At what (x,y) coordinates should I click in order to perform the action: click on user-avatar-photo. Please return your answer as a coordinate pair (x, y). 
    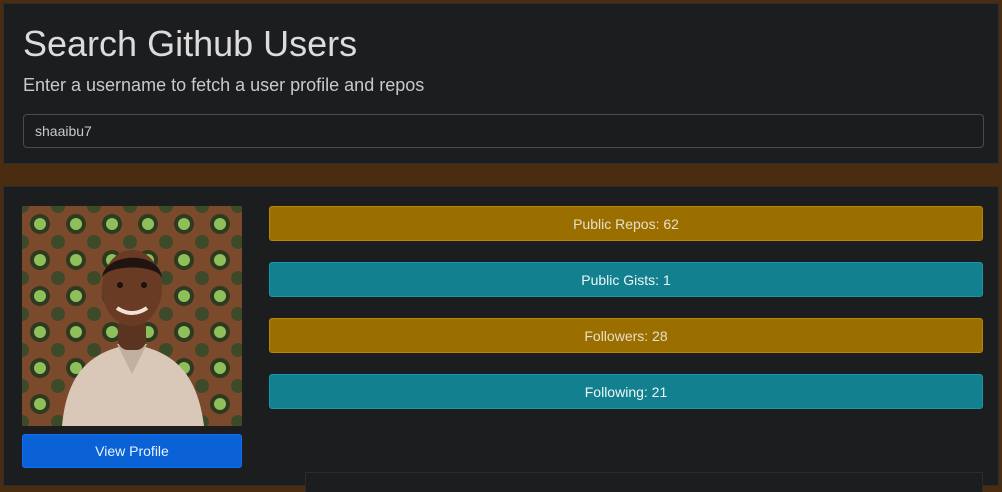
    Looking at the image, I should click on (132, 316).